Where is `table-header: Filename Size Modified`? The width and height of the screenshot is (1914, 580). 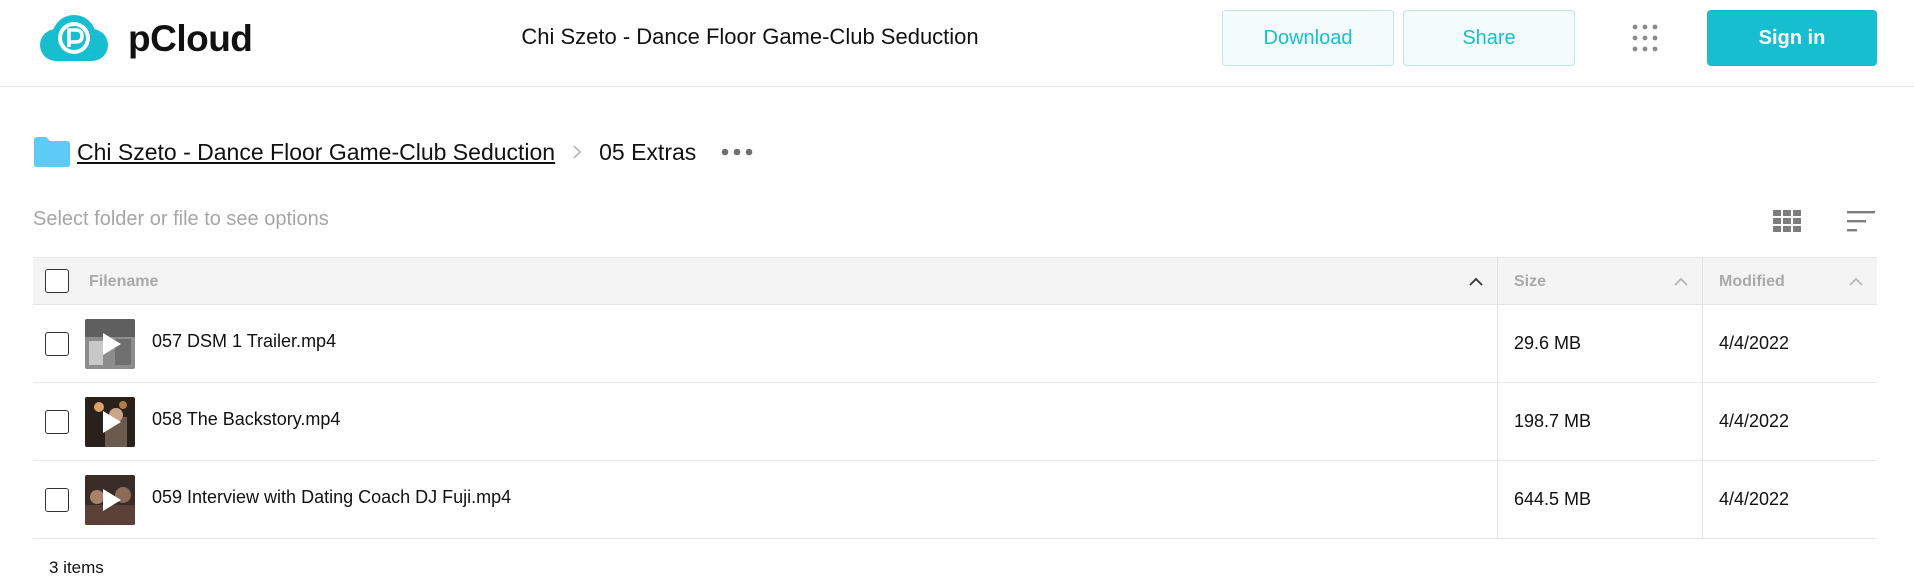 table-header: Filename Size Modified is located at coordinates (955, 281).